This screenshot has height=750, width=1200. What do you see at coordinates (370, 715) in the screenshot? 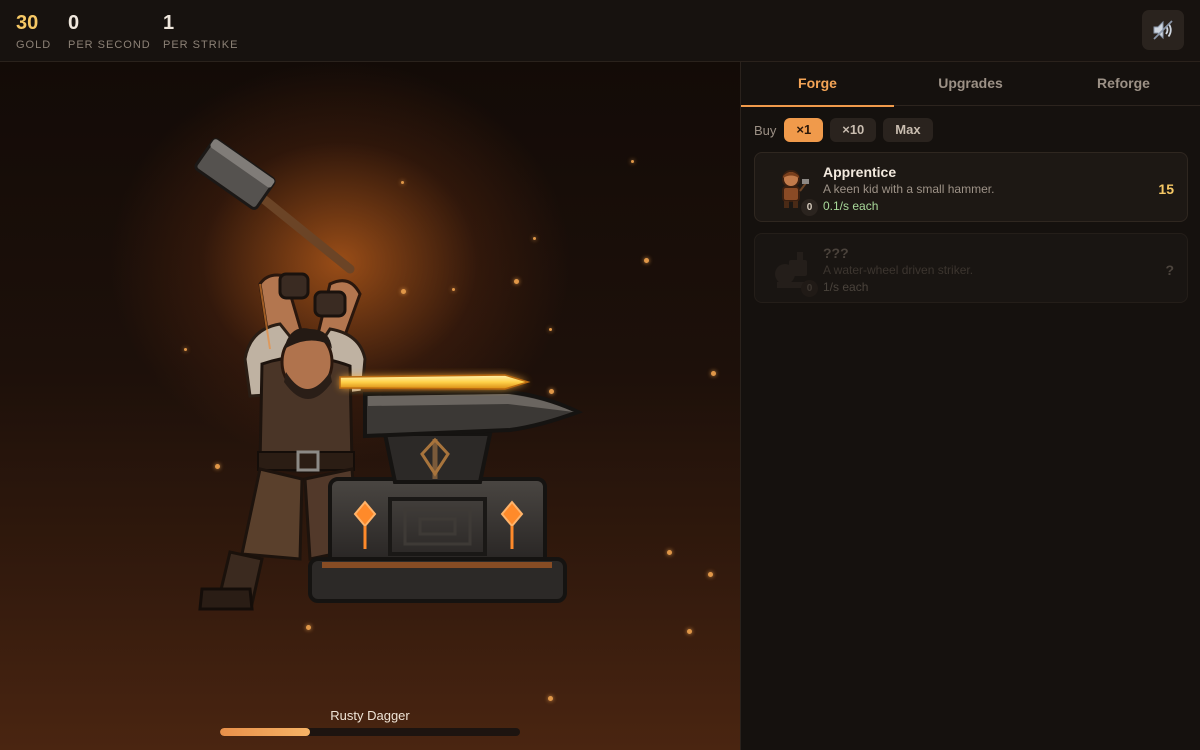
I see `current-item-name: Rusty Dagger` at bounding box center [370, 715].